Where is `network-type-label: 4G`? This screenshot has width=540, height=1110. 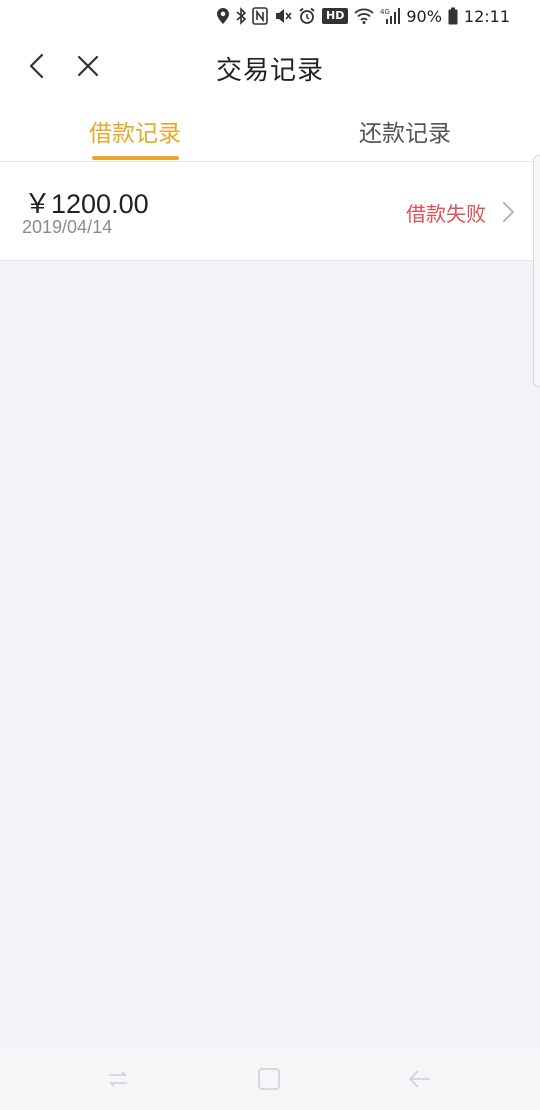
network-type-label: 4G is located at coordinates (385, 12).